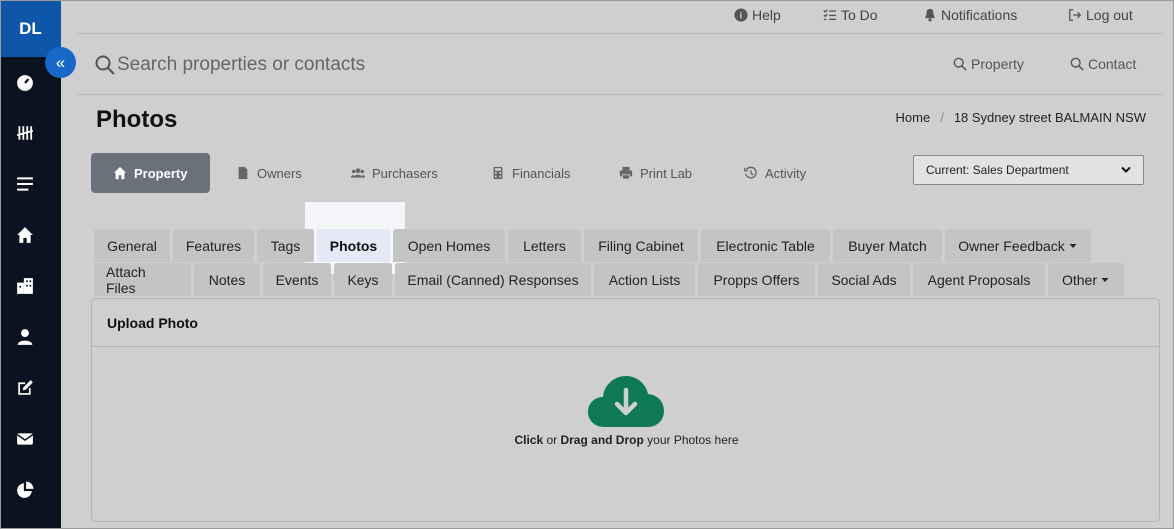 The height and width of the screenshot is (529, 1174). I want to click on breadcrumb-current: 18 Sydney street BALMAIN NSW, so click(1049, 117).